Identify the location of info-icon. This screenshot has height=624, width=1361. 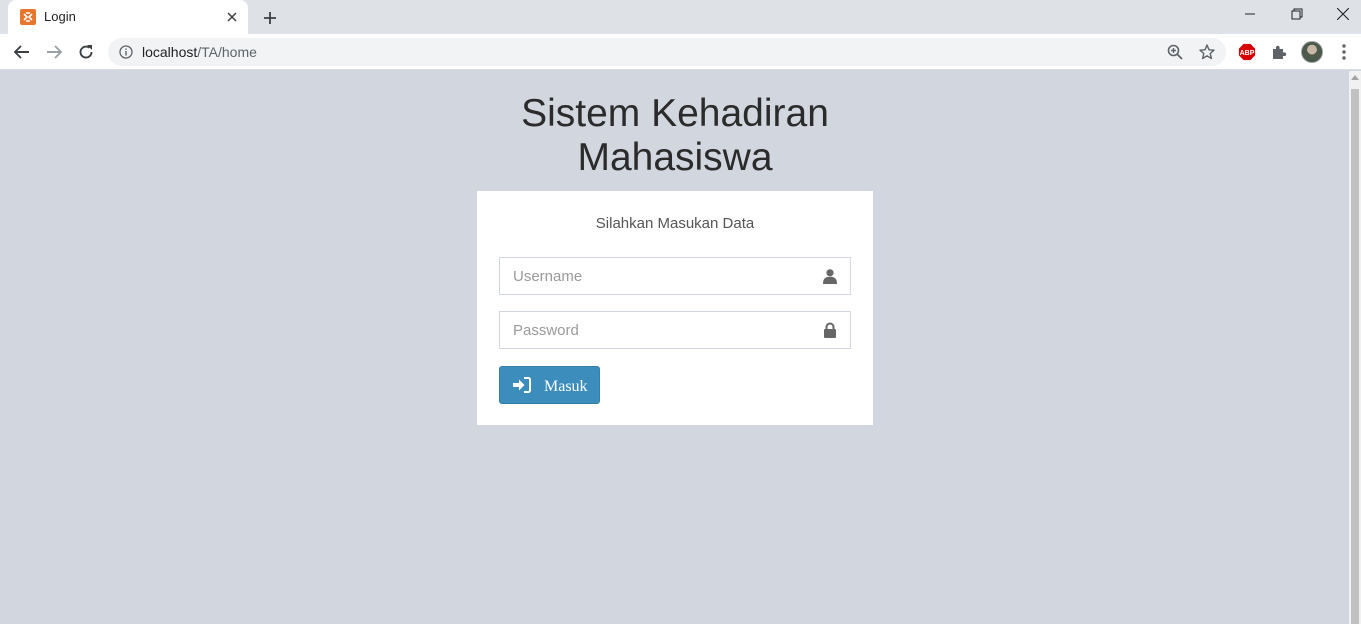
(126, 52).